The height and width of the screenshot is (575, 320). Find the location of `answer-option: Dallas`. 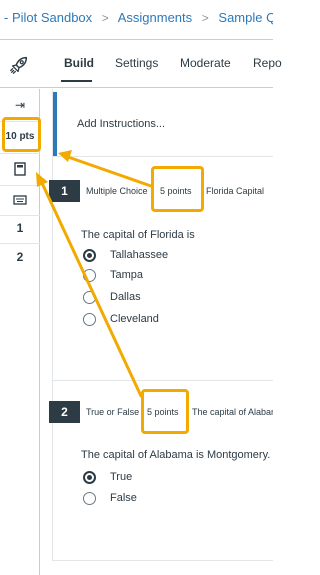

answer-option: Dallas is located at coordinates (112, 297).